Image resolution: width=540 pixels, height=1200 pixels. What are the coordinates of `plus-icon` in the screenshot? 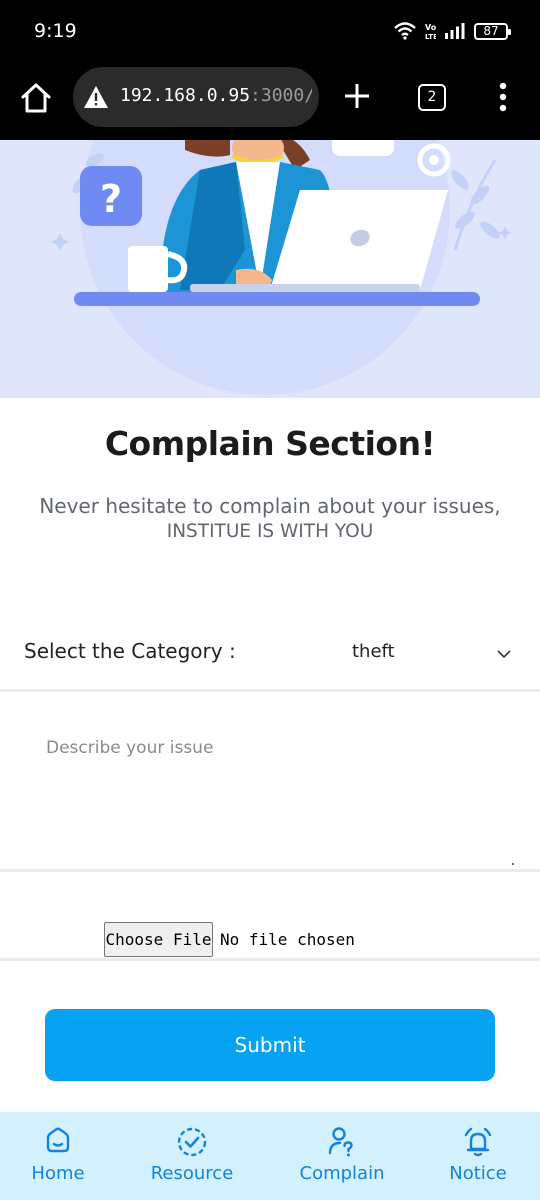 It's located at (357, 96).